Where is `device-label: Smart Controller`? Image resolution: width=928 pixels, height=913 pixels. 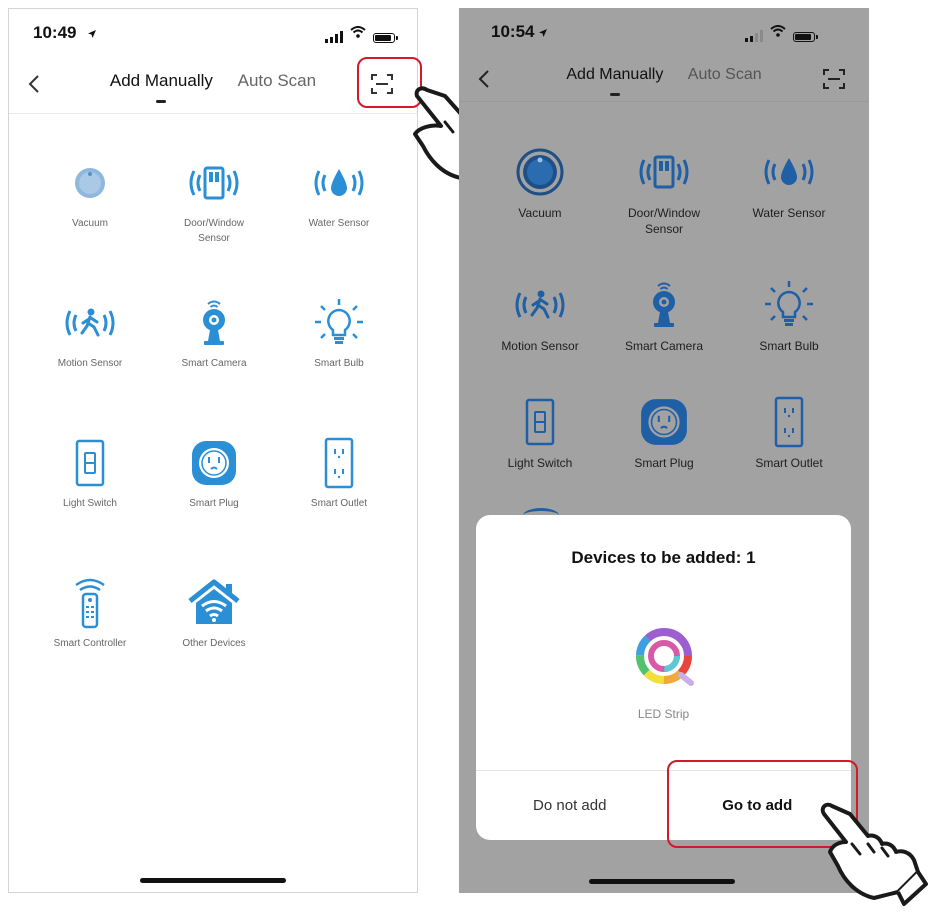
device-label: Smart Controller is located at coordinates (90, 643).